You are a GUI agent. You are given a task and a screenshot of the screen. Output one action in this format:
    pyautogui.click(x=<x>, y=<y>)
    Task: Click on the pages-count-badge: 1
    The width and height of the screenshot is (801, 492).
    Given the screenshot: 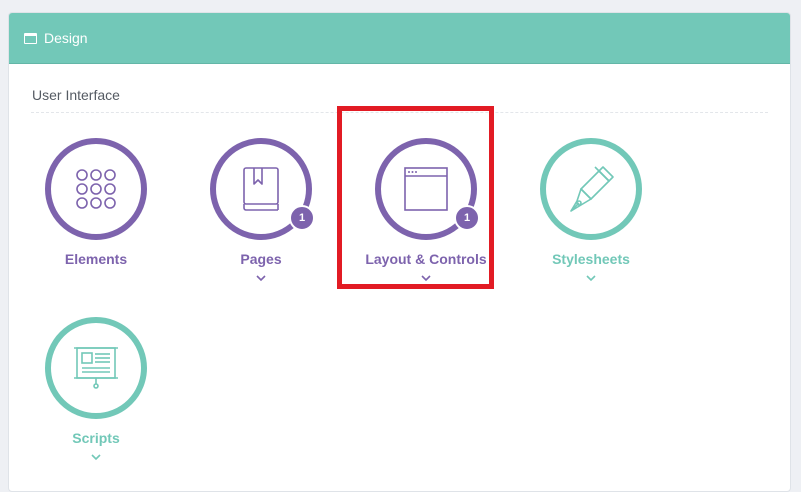 What is the action you would take?
    pyautogui.click(x=302, y=218)
    